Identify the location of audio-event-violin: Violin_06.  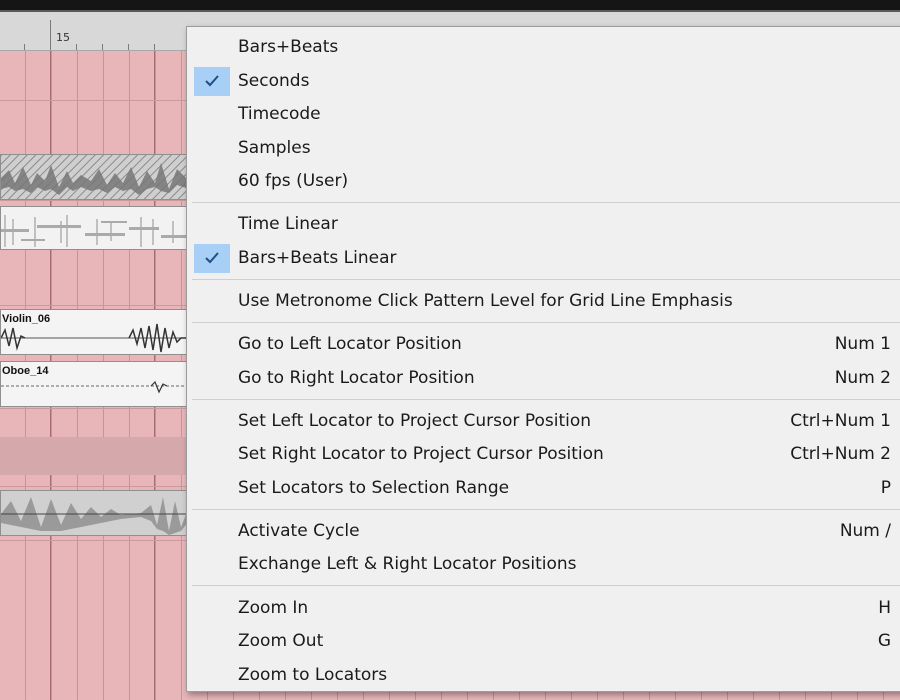
(94, 332).